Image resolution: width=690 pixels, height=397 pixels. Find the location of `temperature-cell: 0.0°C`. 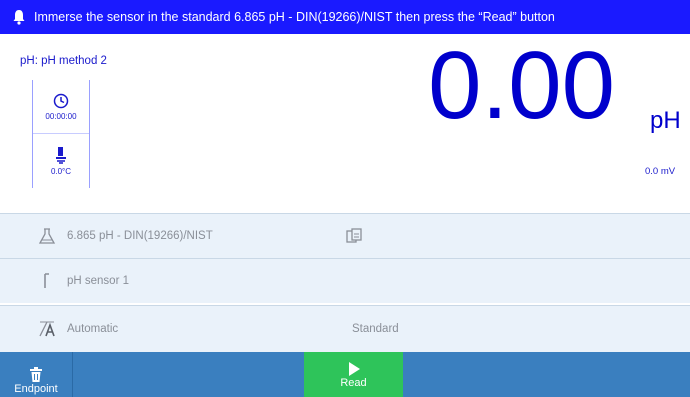

temperature-cell: 0.0°C is located at coordinates (61, 160).